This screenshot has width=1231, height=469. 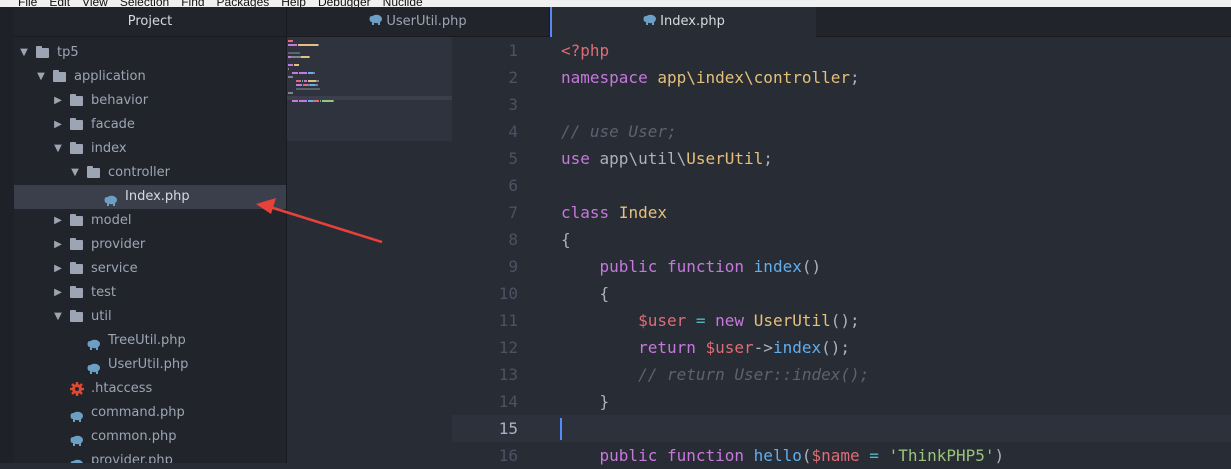 I want to click on code-line: 10 {, so click(x=841, y=293).